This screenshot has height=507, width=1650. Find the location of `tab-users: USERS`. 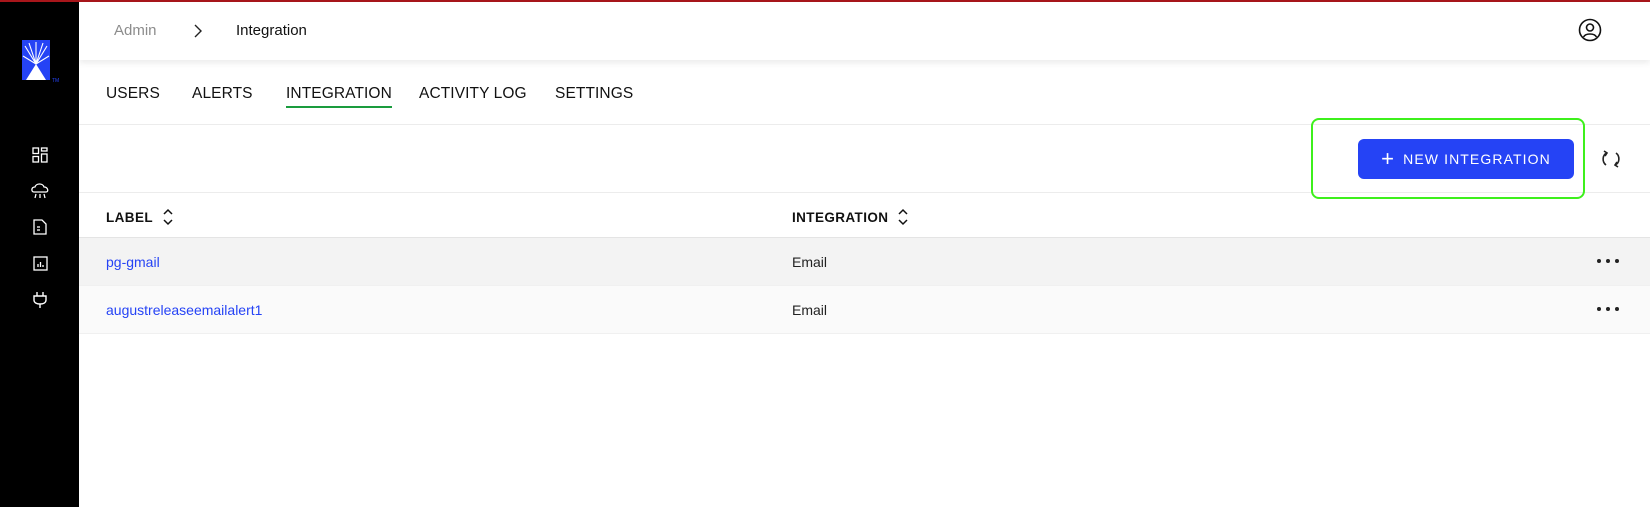

tab-users: USERS is located at coordinates (133, 95).